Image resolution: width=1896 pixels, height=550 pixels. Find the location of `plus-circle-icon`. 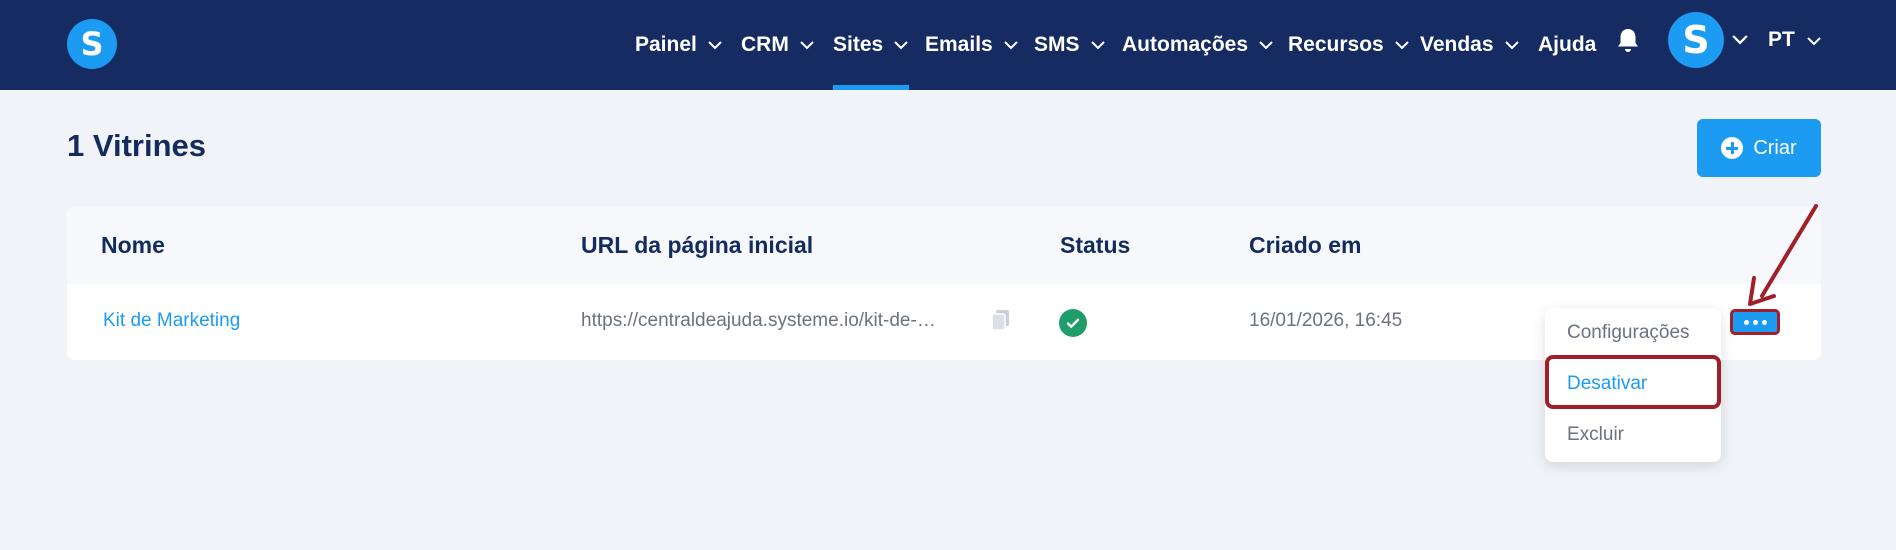

plus-circle-icon is located at coordinates (1732, 148).